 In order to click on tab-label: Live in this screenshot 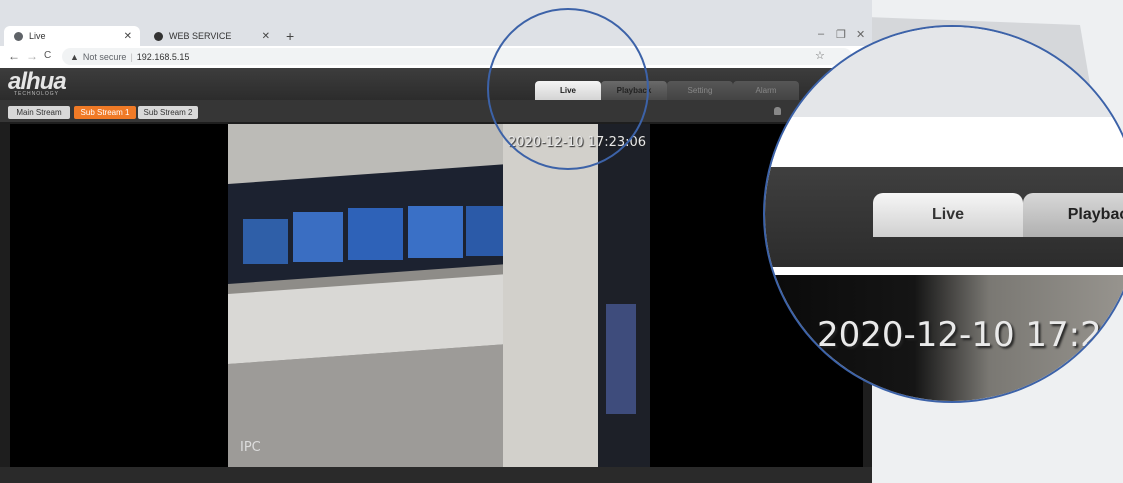, I will do `click(37, 36)`.